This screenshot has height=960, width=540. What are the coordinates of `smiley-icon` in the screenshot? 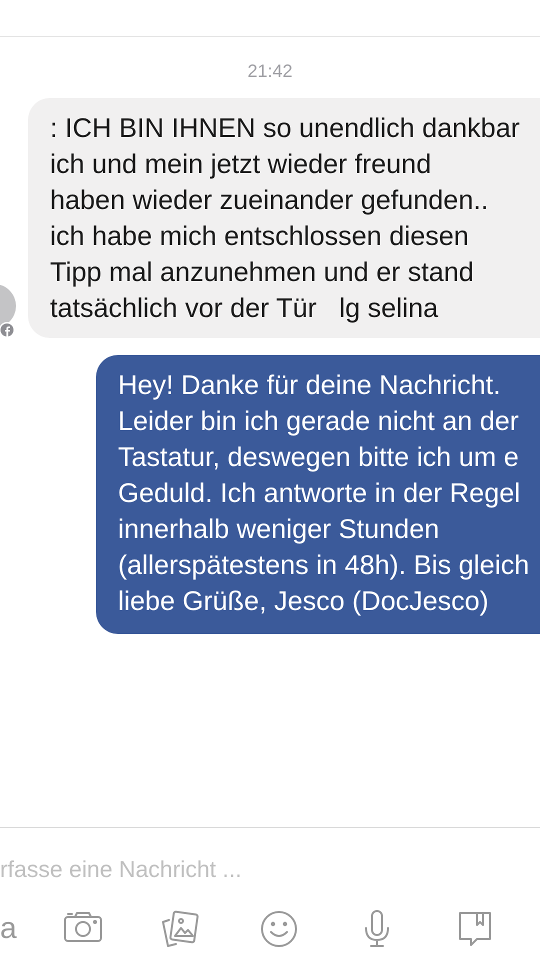 It's located at (279, 929).